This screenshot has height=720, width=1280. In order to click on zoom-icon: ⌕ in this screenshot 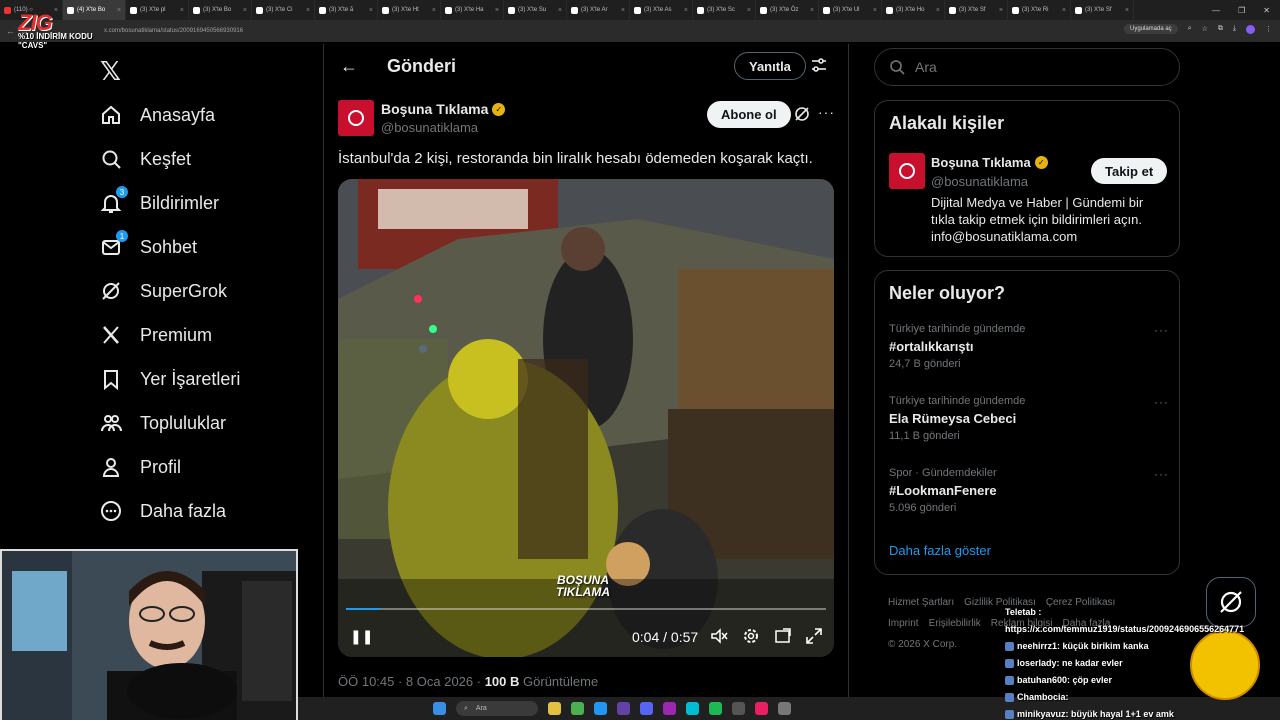, I will do `click(1190, 29)`.